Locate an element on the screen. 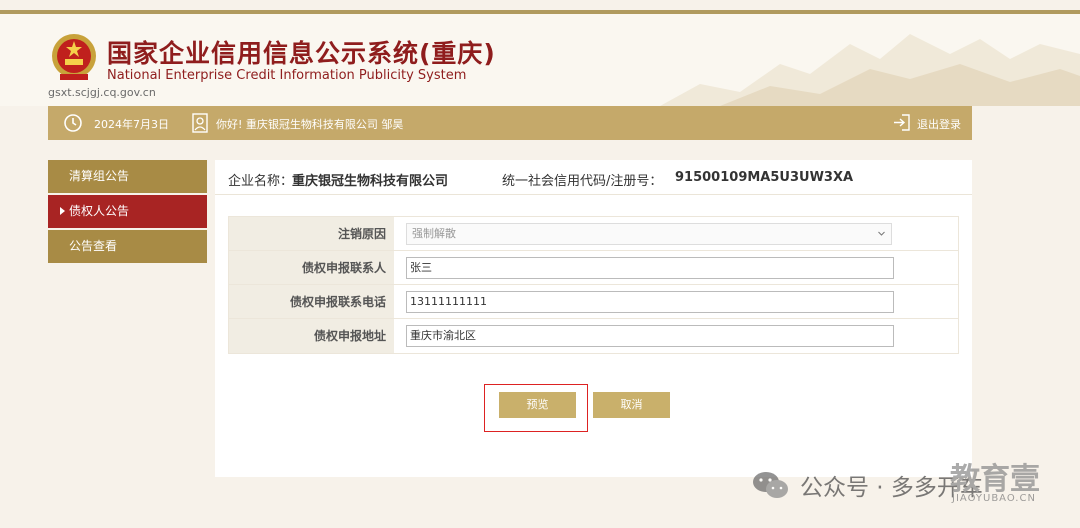 The width and height of the screenshot is (1080, 528). sidebar-item-notice-view: 公告查看 is located at coordinates (127, 246).